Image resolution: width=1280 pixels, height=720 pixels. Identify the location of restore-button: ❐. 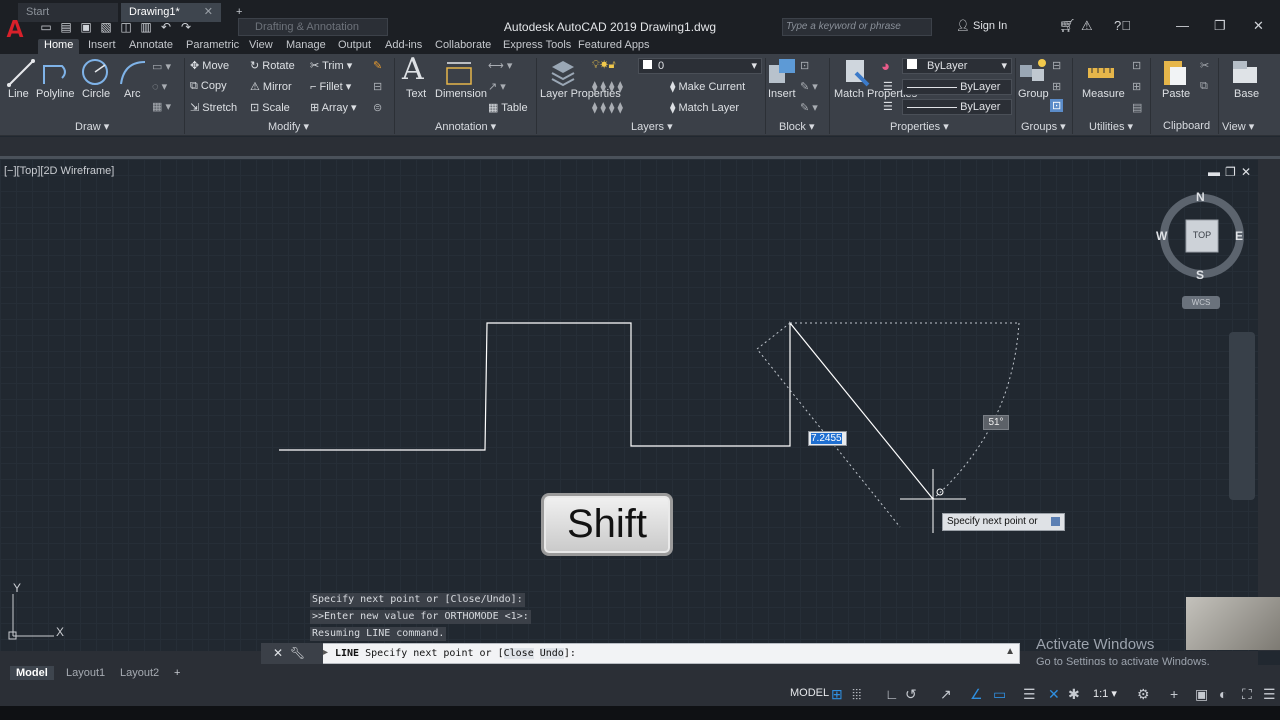
(1220, 26).